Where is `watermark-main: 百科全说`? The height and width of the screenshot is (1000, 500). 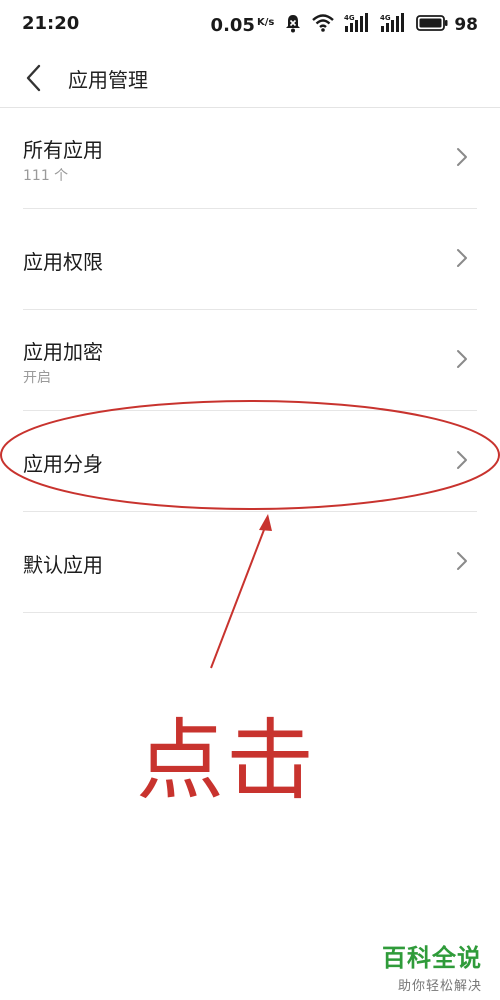
watermark-main: 百科全说 is located at coordinates (432, 958).